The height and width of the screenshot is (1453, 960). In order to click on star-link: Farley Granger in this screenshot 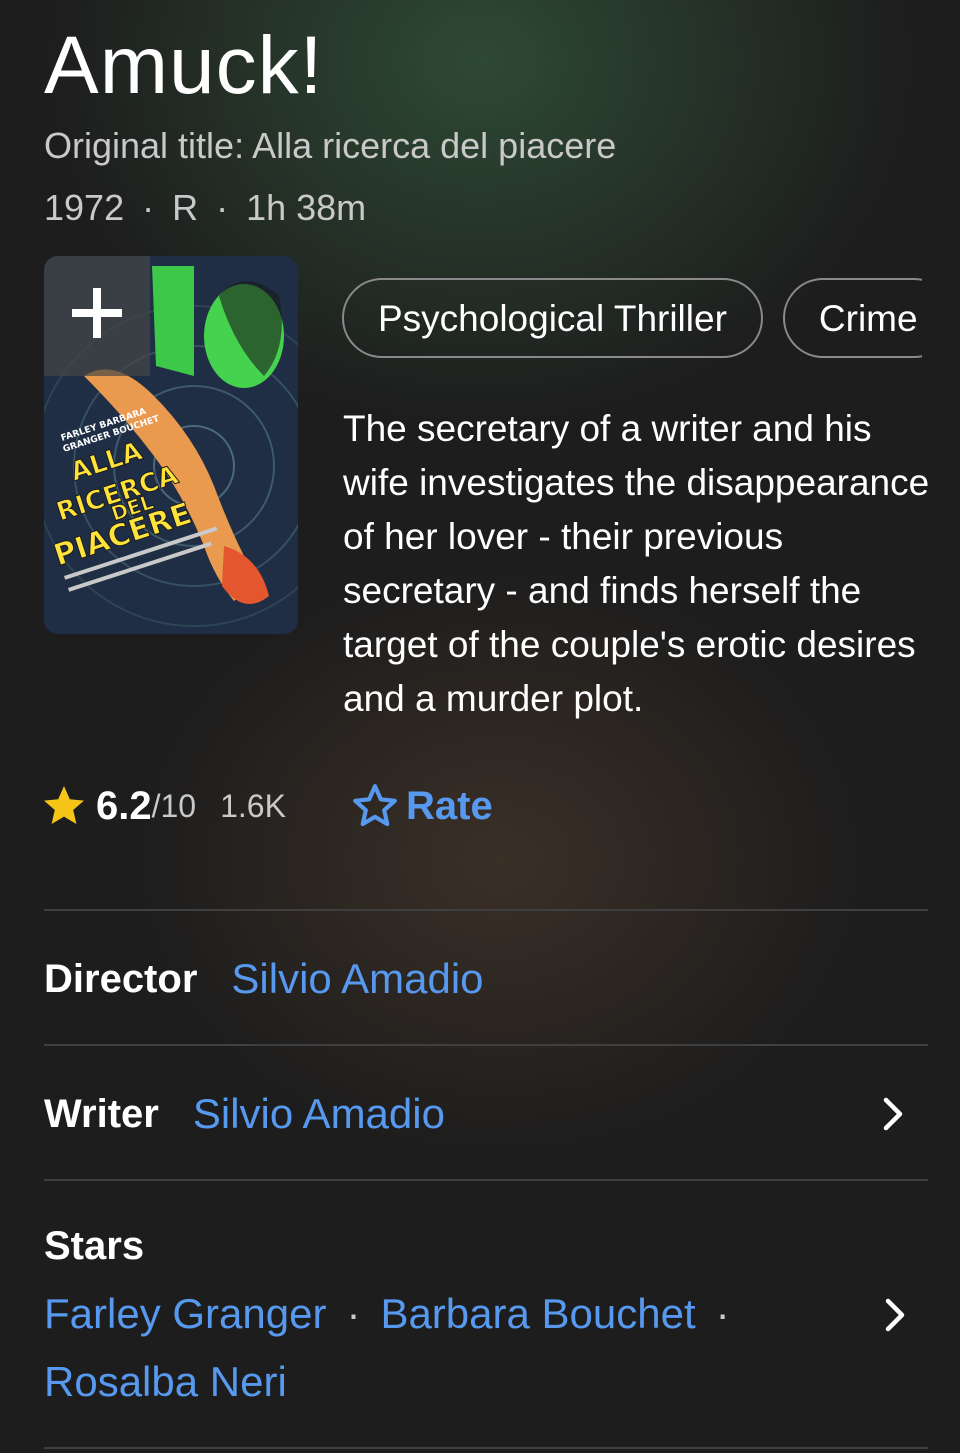, I will do `click(185, 1313)`.